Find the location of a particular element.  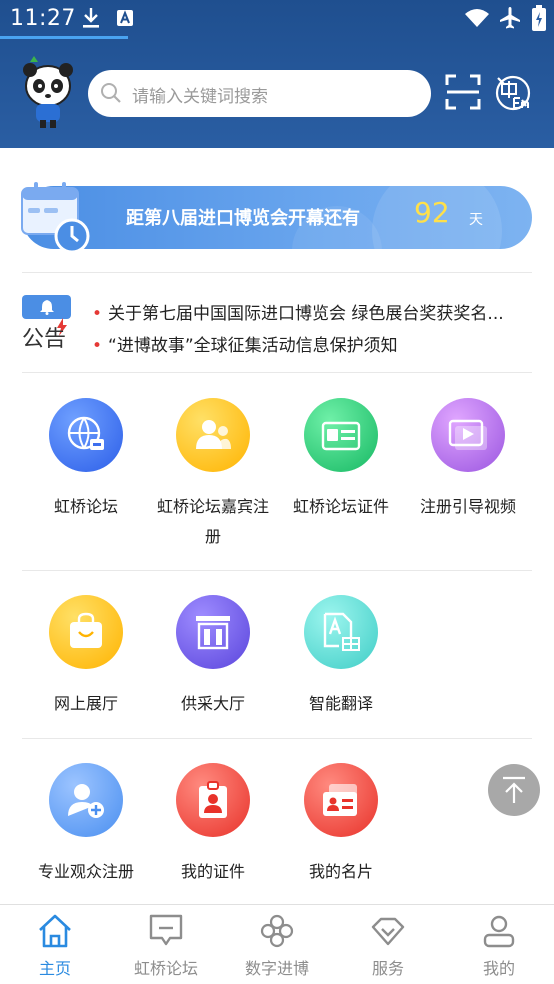

credential-circle is located at coordinates (341, 435).